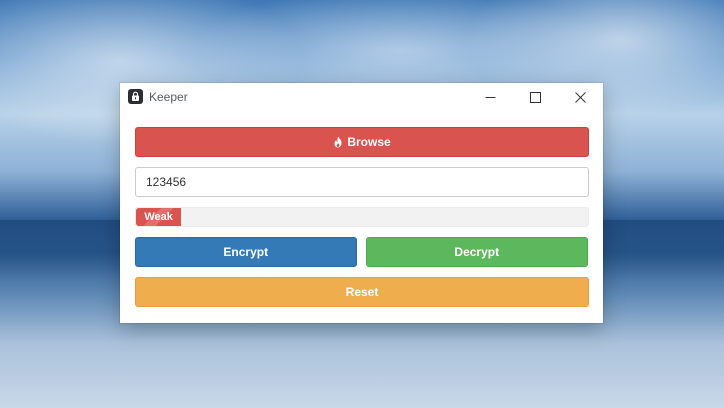  Describe the element at coordinates (362, 182) in the screenshot. I see `password-input` at that location.